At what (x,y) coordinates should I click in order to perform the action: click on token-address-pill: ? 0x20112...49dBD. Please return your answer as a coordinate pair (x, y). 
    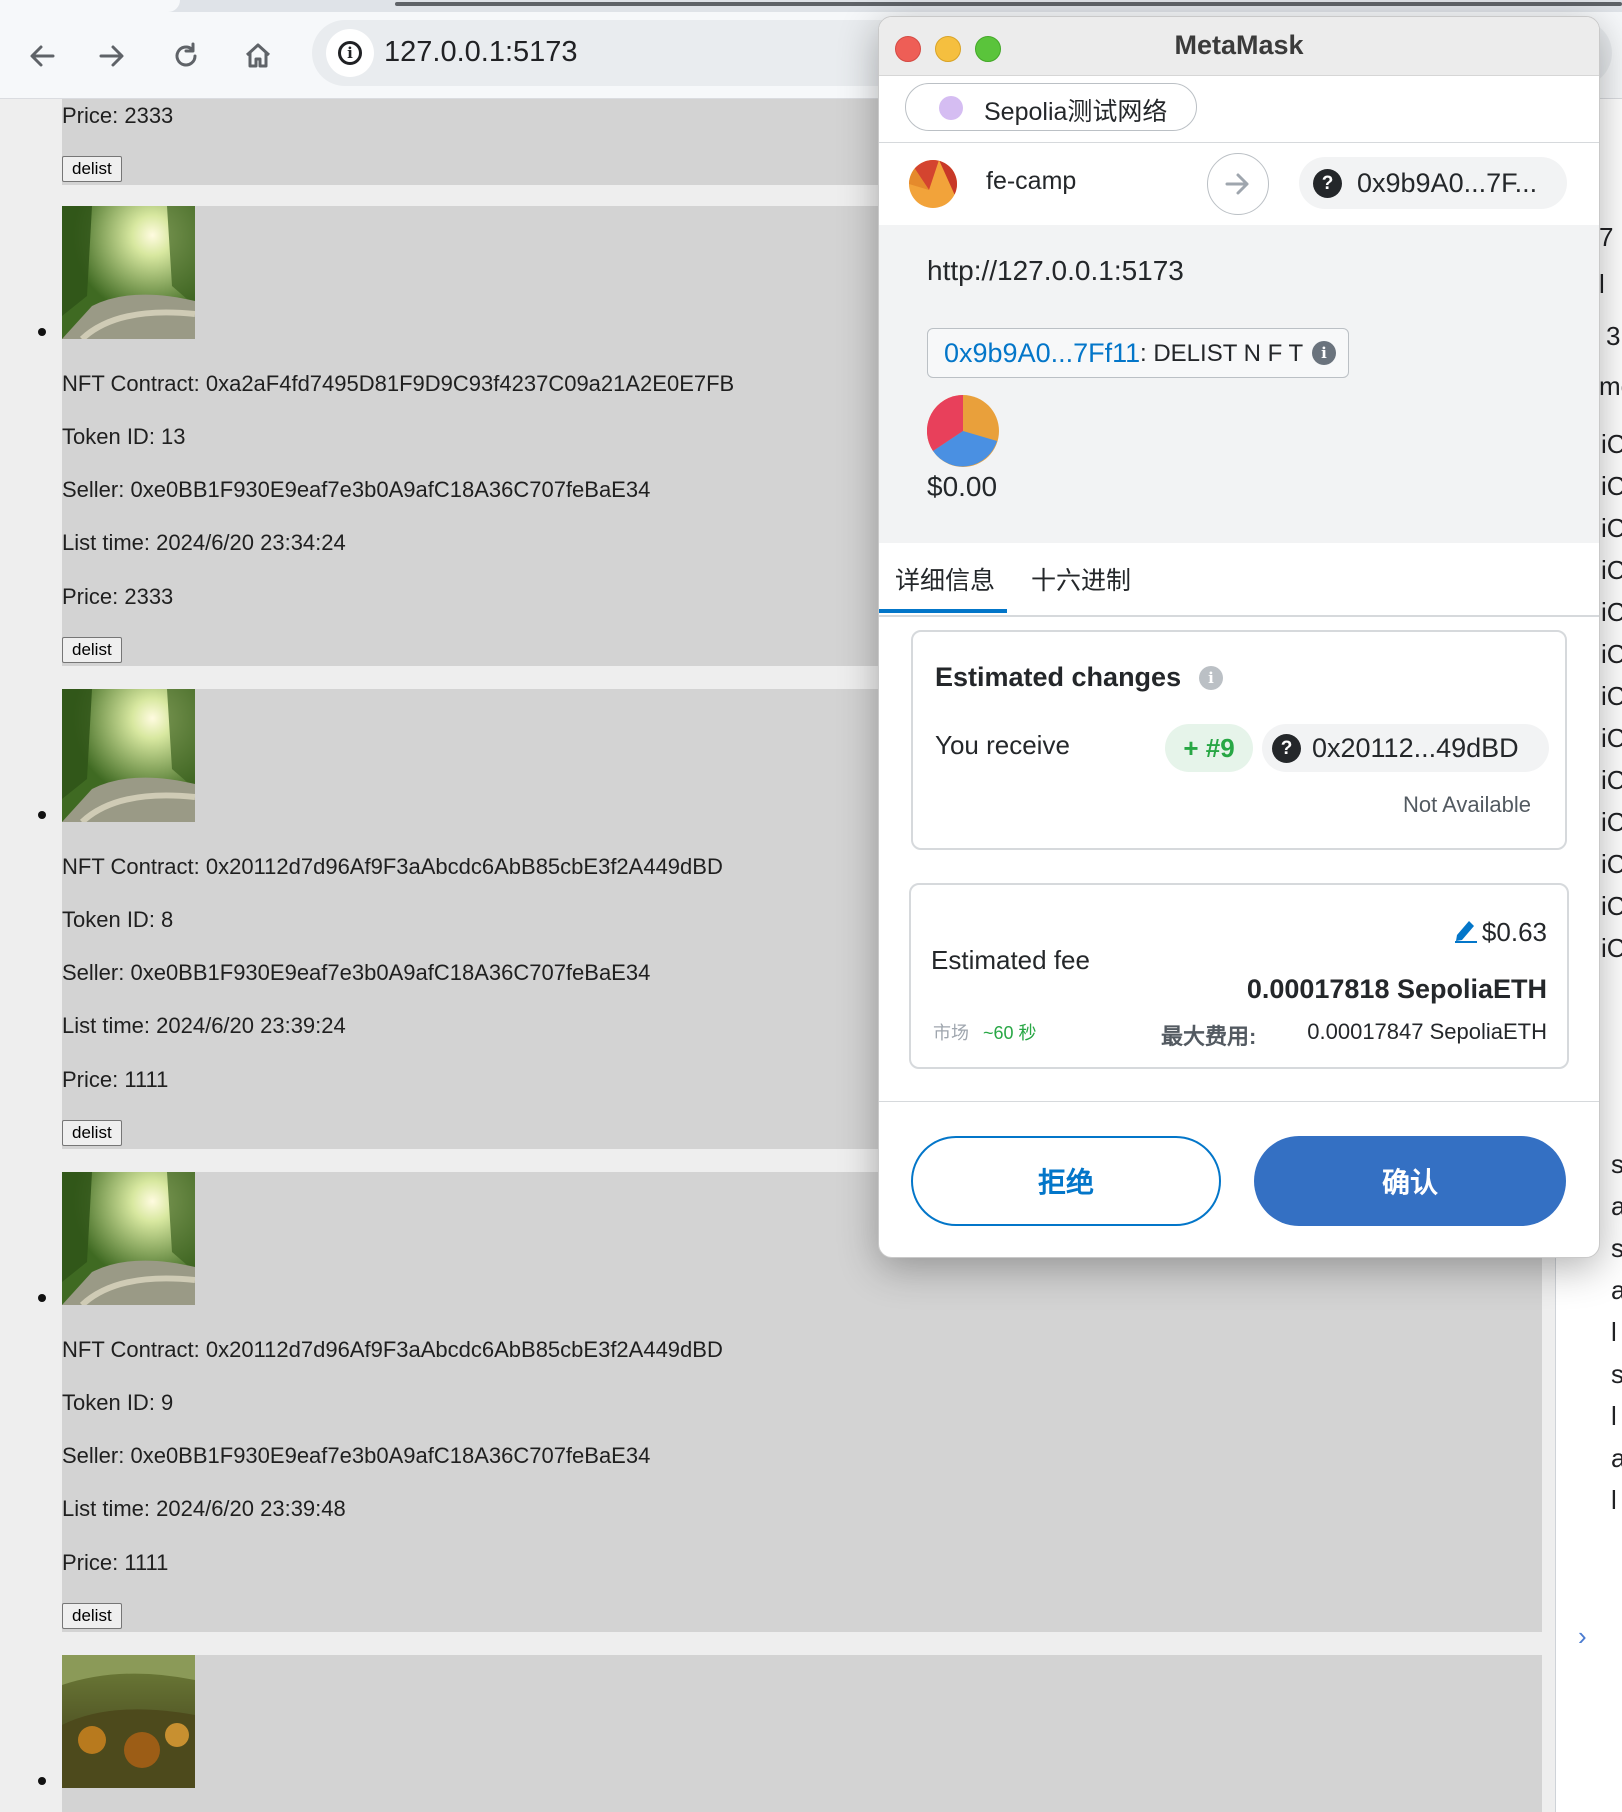
    Looking at the image, I should click on (1405, 748).